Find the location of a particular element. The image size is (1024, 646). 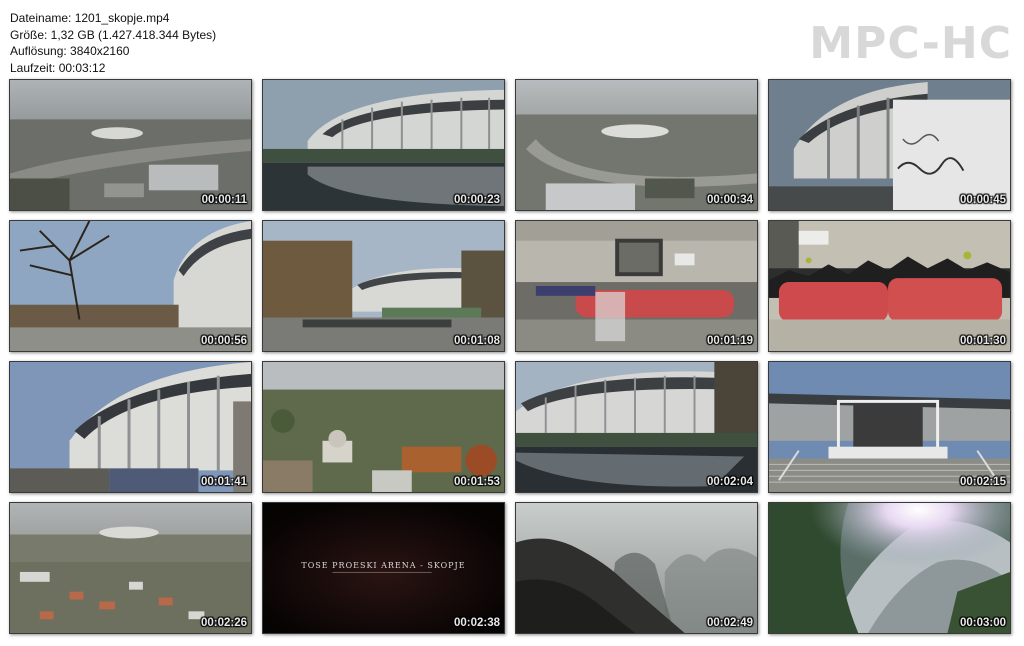

timestamp: 00:01:30 is located at coordinates (982, 341).